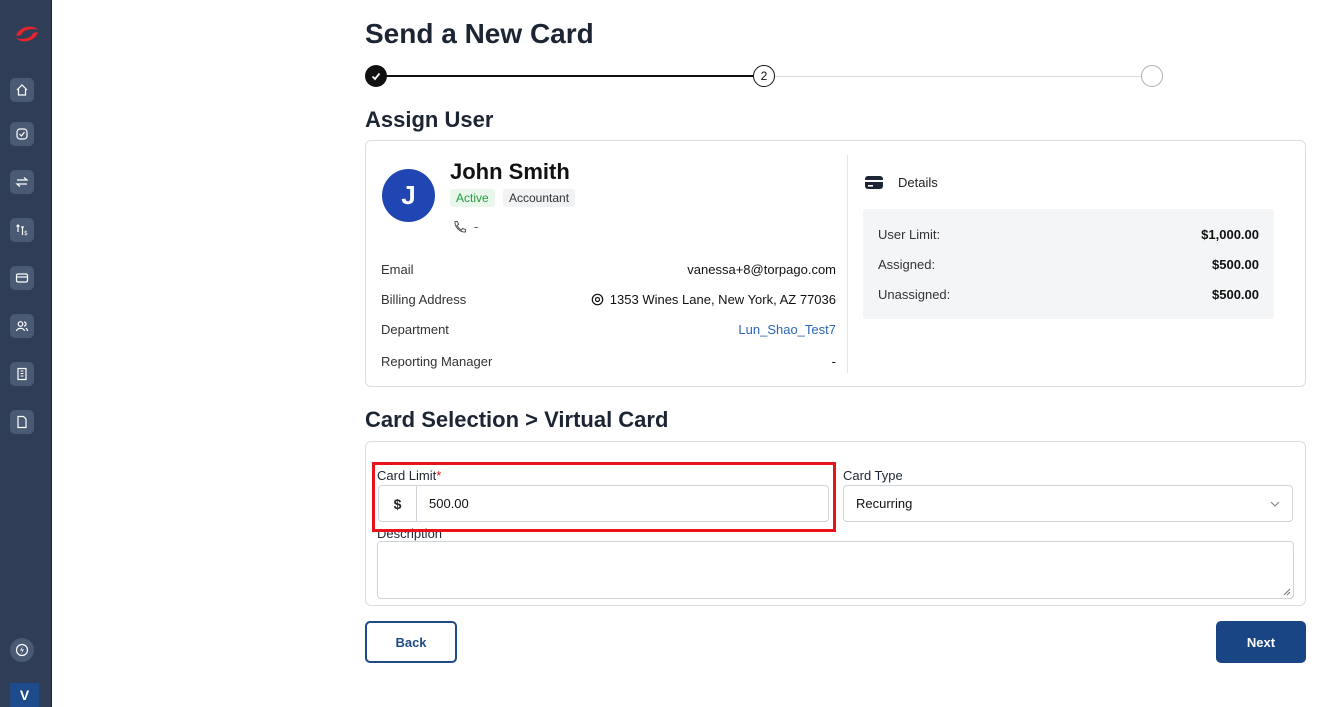  What do you see at coordinates (510, 171) in the screenshot?
I see `user-name: John Smith` at bounding box center [510, 171].